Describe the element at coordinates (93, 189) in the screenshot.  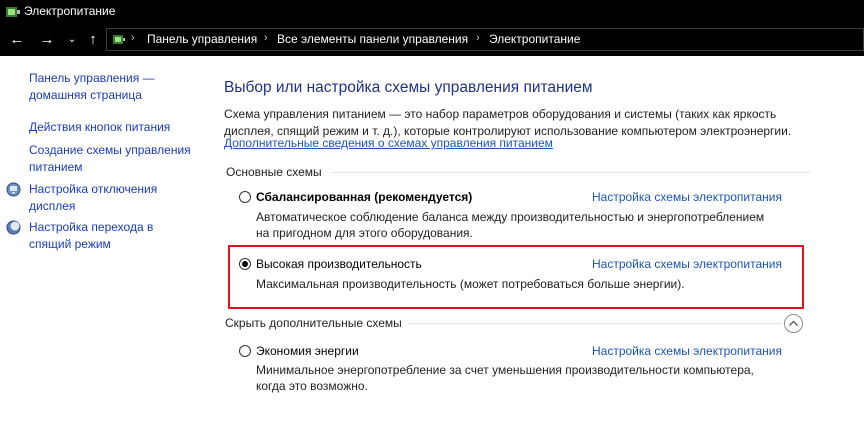
I see `sidebar-item-label: Настройка отключения` at that location.